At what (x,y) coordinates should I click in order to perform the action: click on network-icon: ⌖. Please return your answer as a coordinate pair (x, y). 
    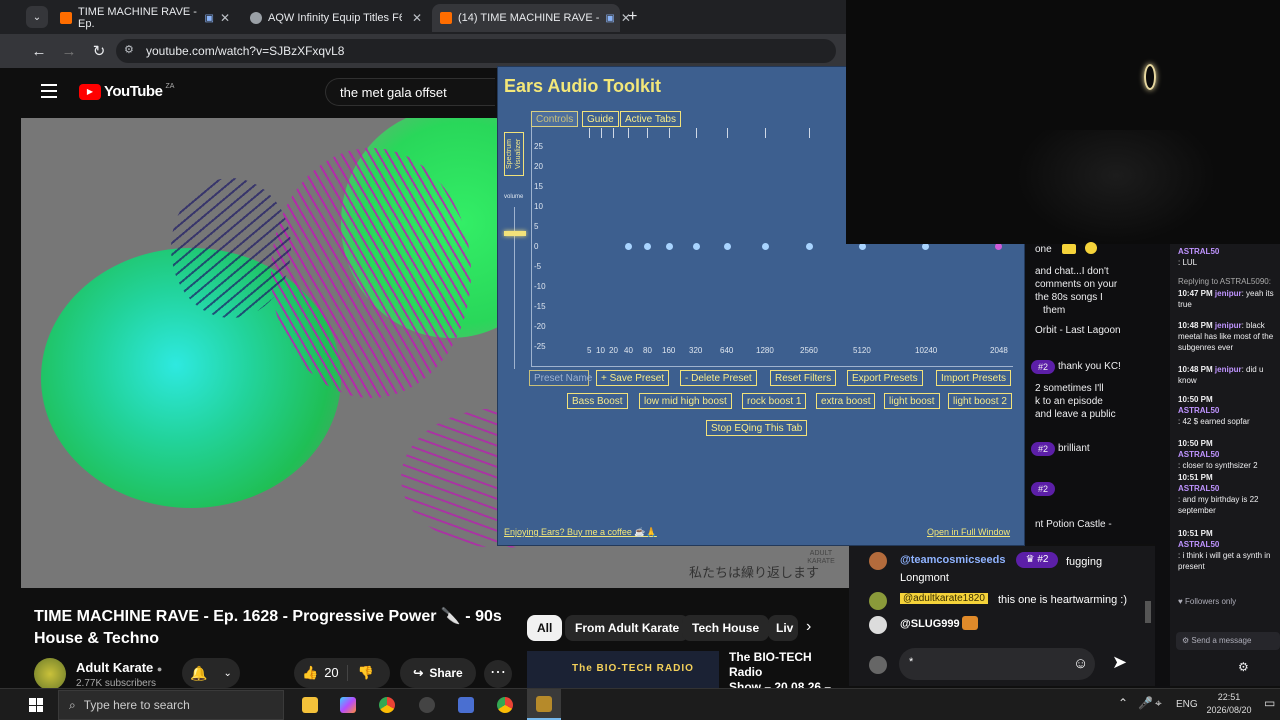
    Looking at the image, I should click on (1158, 703).